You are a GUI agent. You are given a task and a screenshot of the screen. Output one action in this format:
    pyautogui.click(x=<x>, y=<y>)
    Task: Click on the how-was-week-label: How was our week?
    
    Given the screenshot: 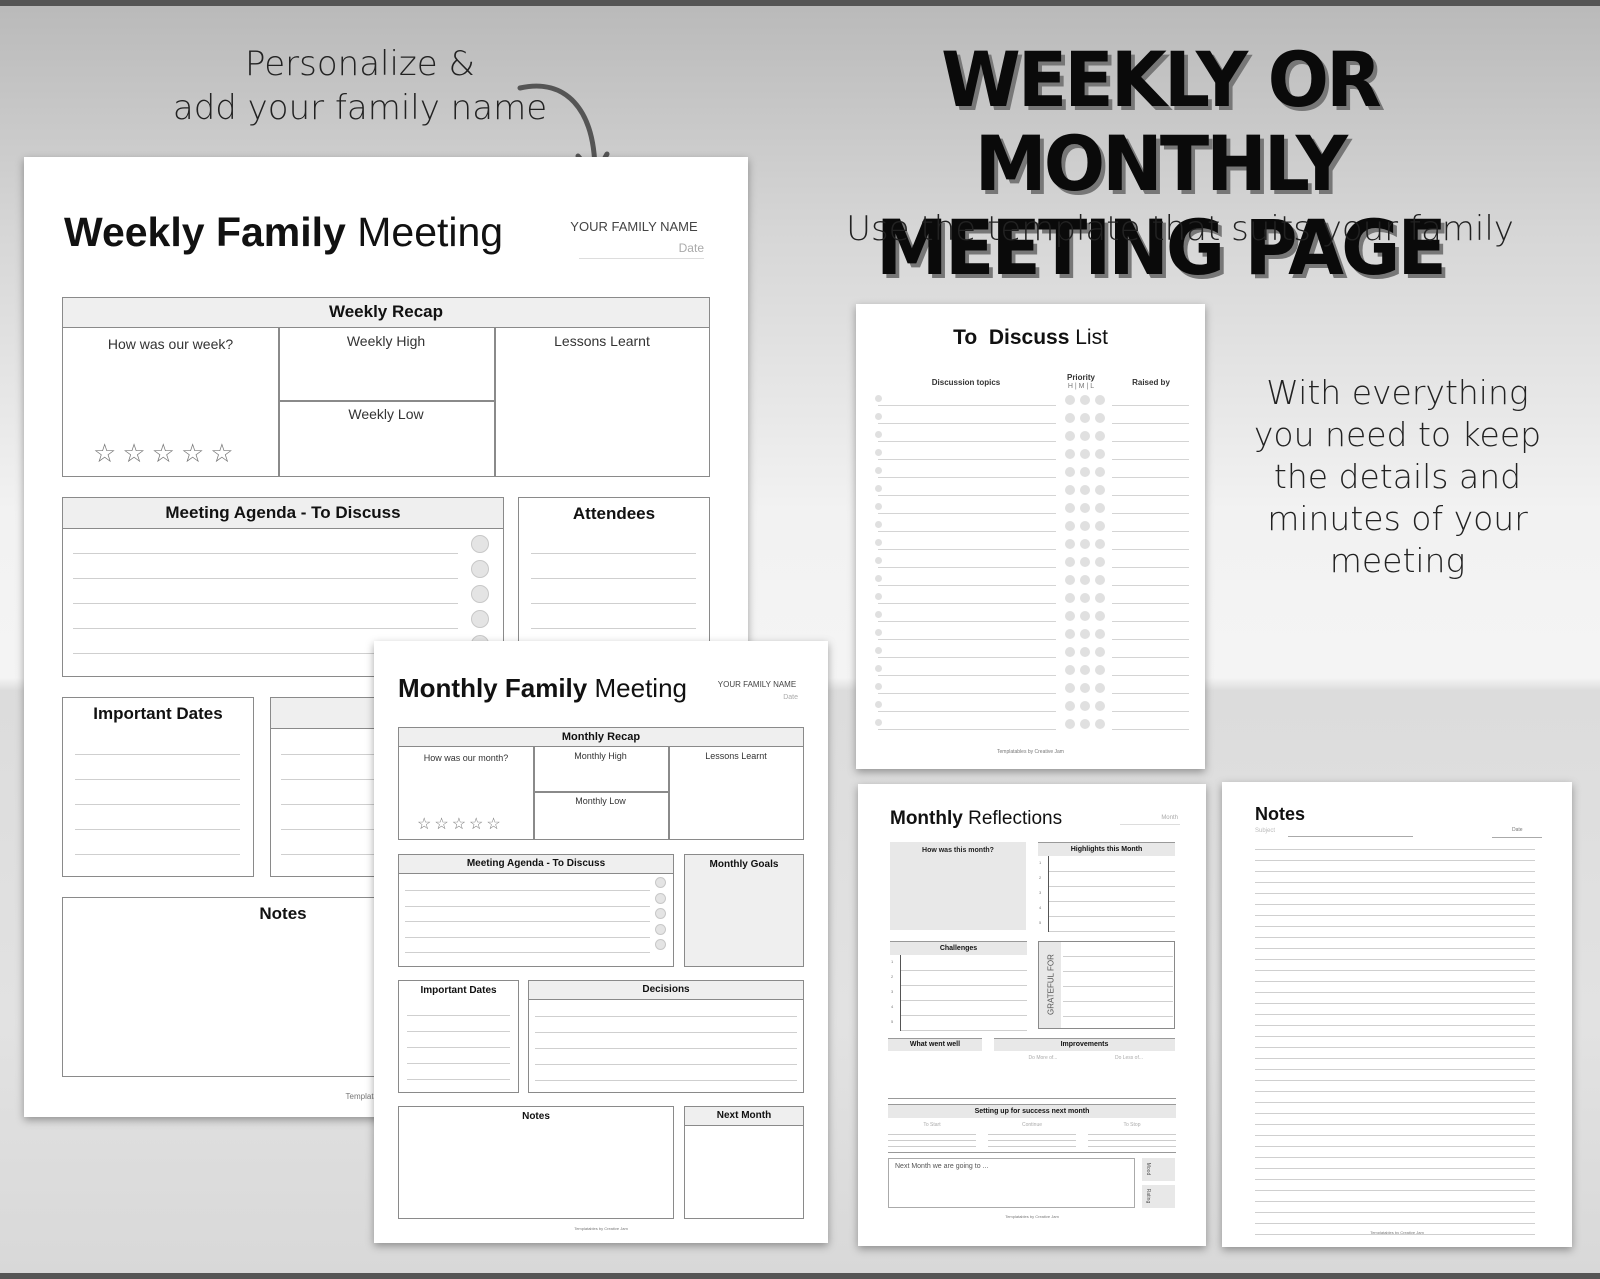 What is the action you would take?
    pyautogui.click(x=170, y=344)
    